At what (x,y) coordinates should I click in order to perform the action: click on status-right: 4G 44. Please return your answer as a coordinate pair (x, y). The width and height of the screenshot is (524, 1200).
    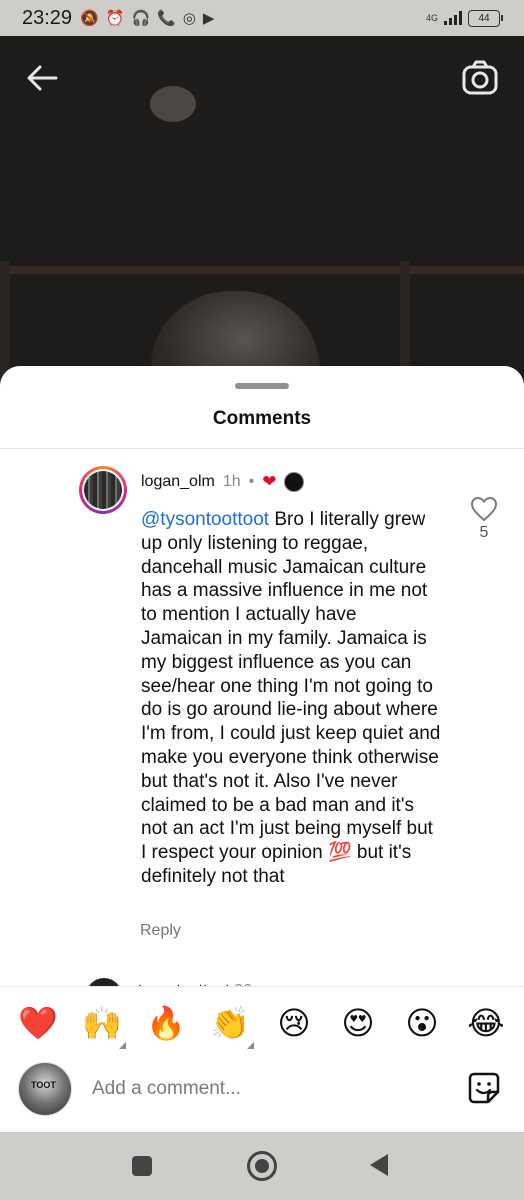
    Looking at the image, I should click on (464, 18).